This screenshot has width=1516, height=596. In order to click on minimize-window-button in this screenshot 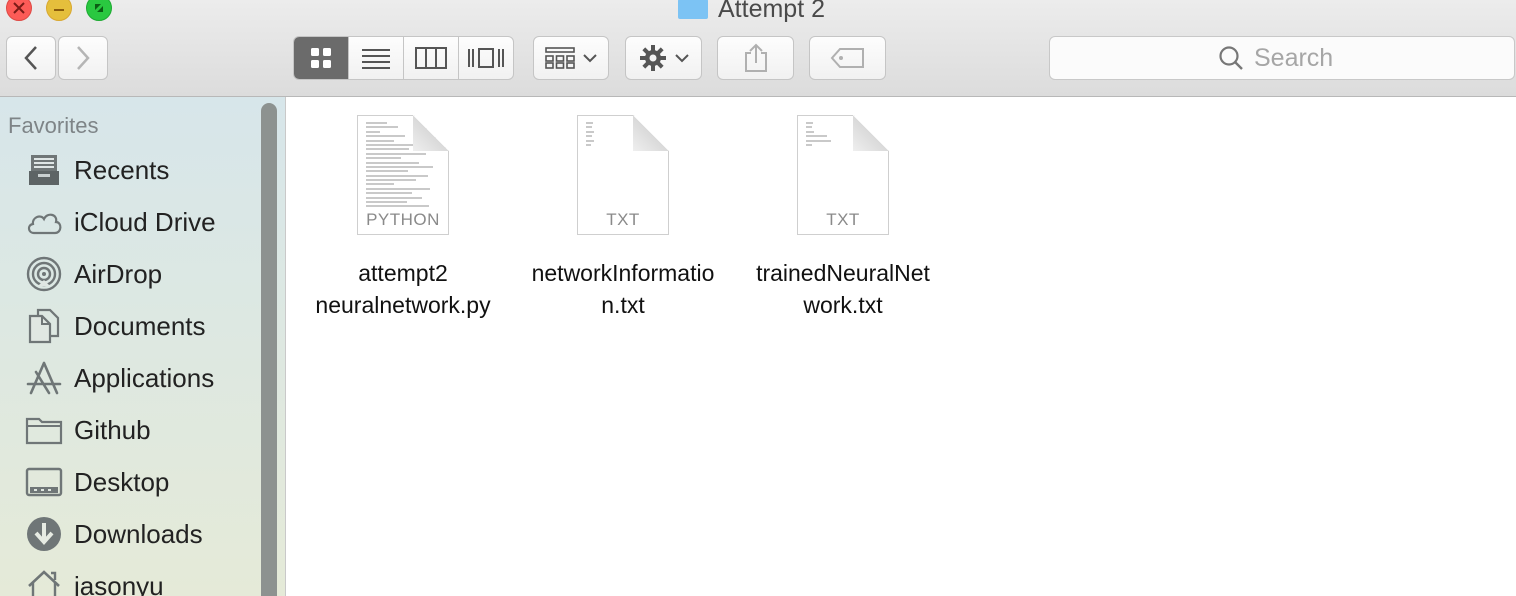, I will do `click(59, 10)`.